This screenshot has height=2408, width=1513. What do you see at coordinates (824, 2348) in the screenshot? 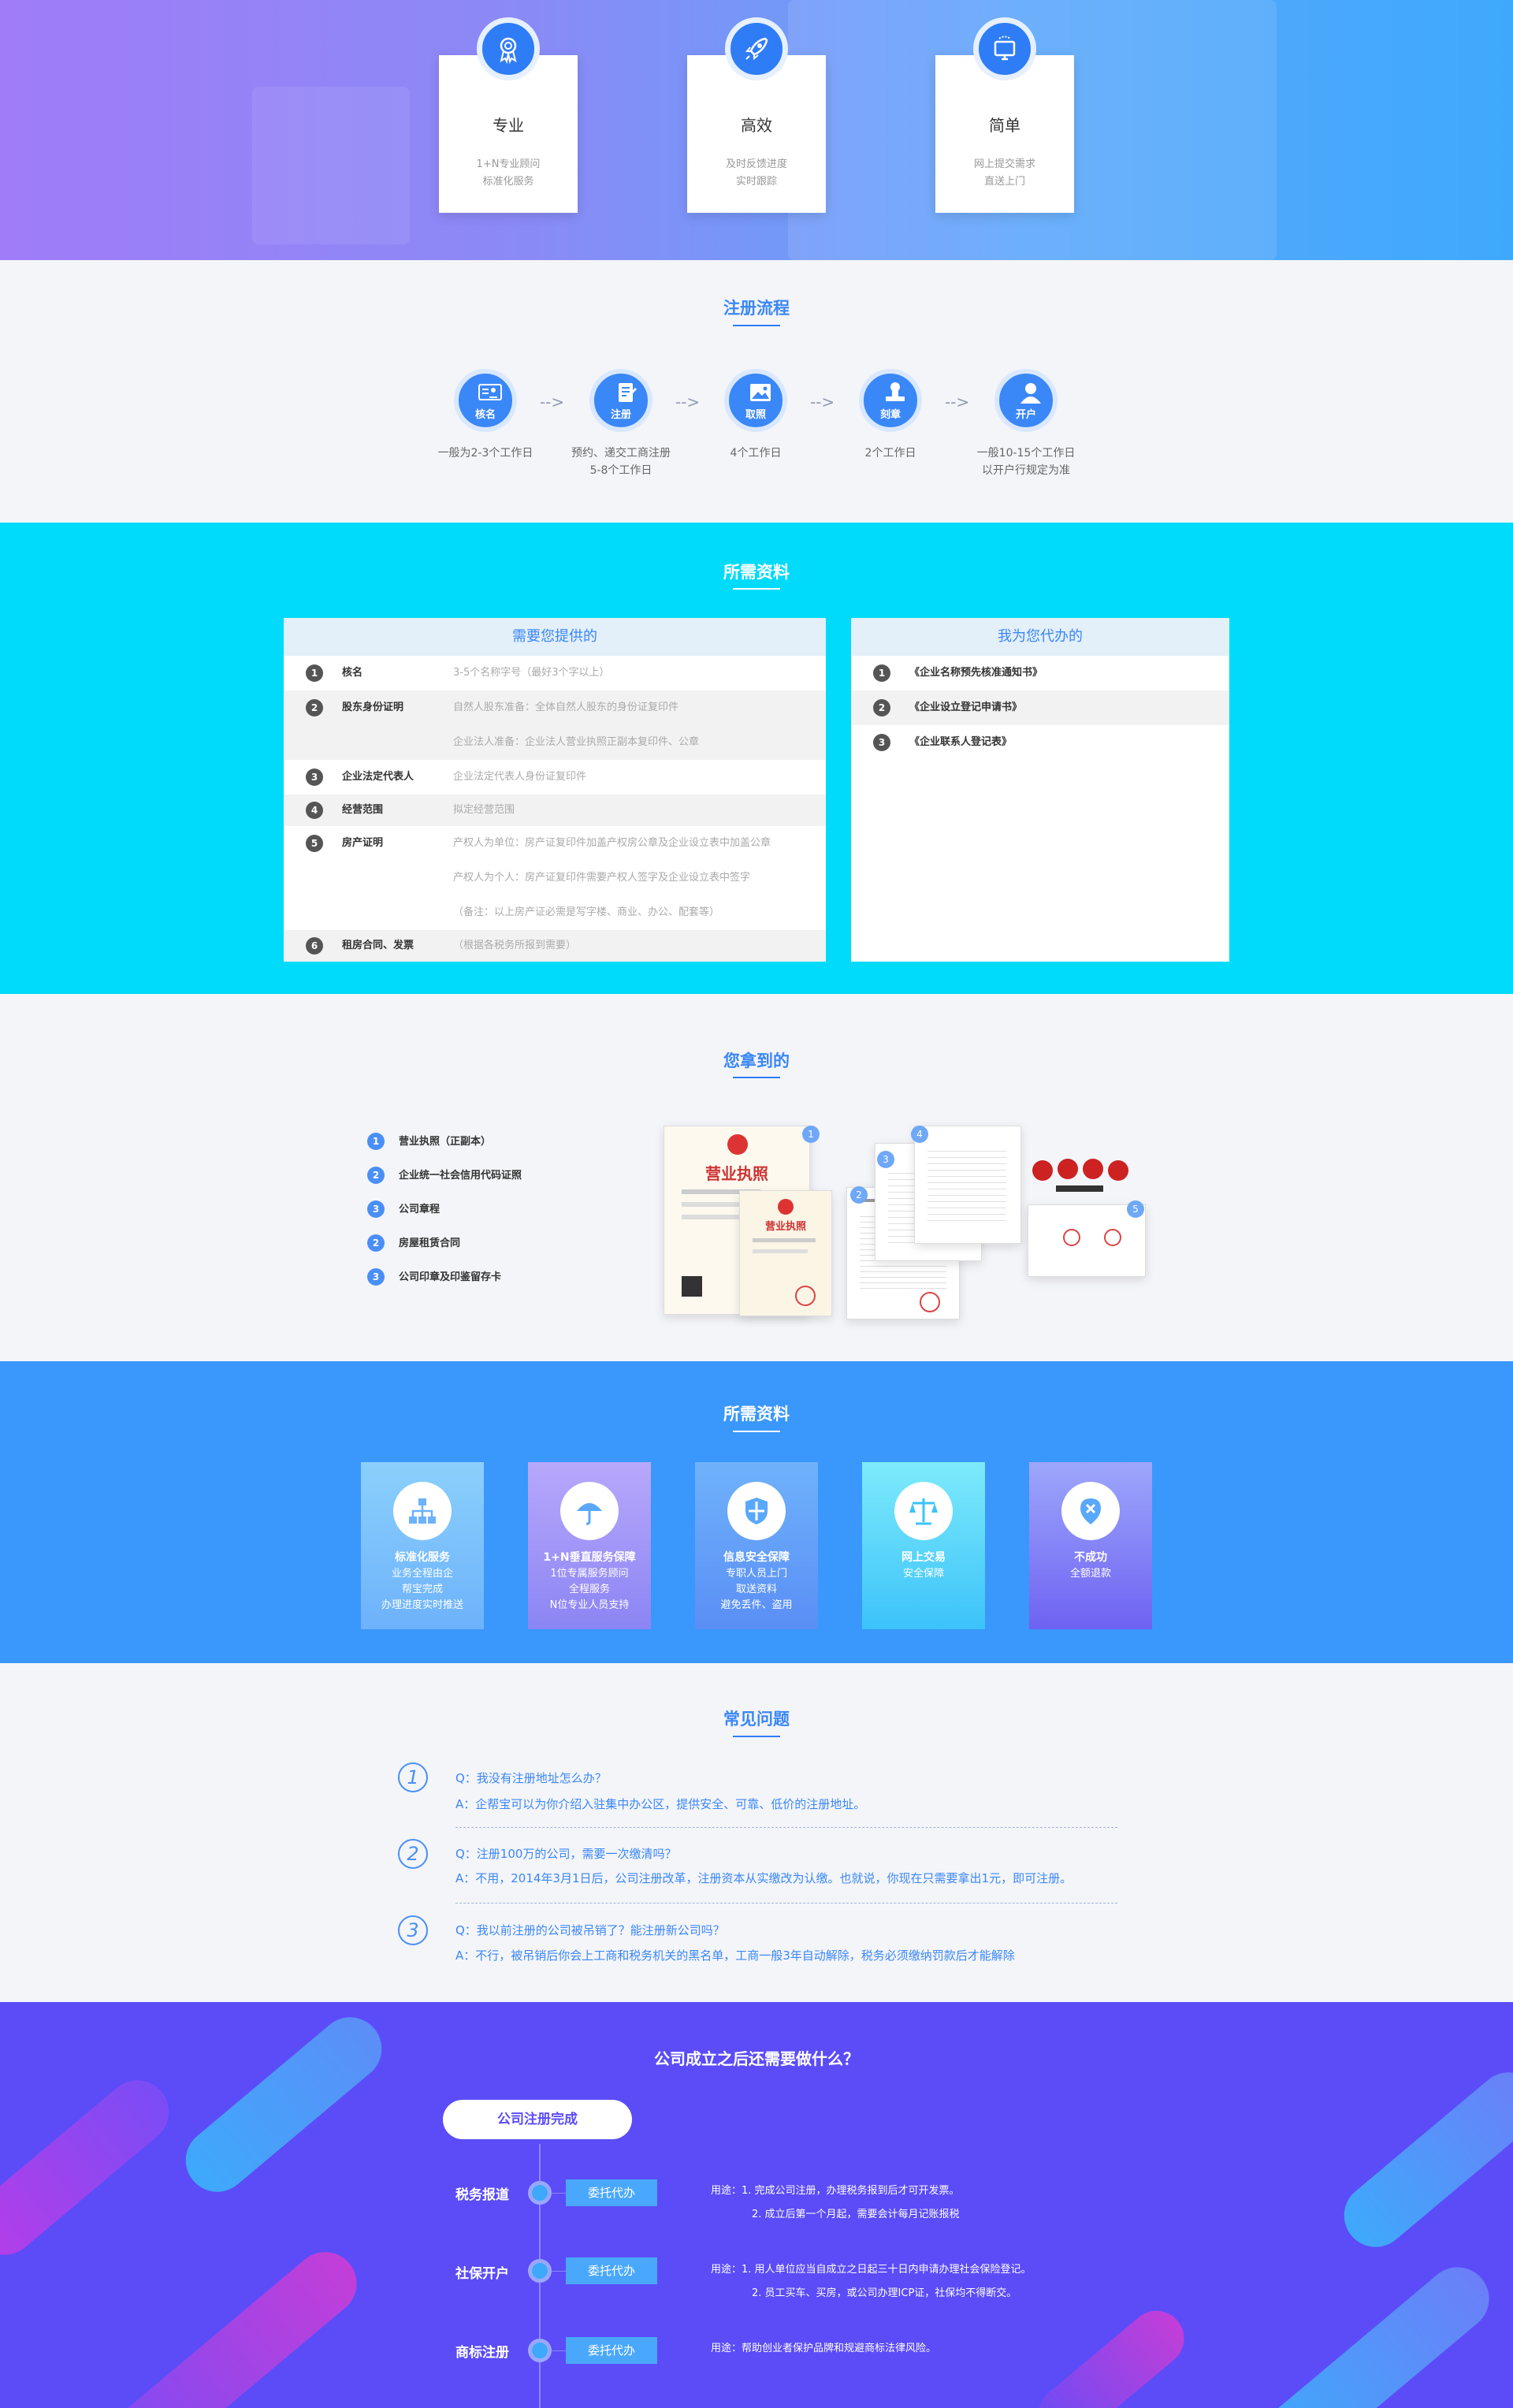
I see `usage-text: 用途：帮助创业者保护品牌和规避商标法律风险。` at bounding box center [824, 2348].